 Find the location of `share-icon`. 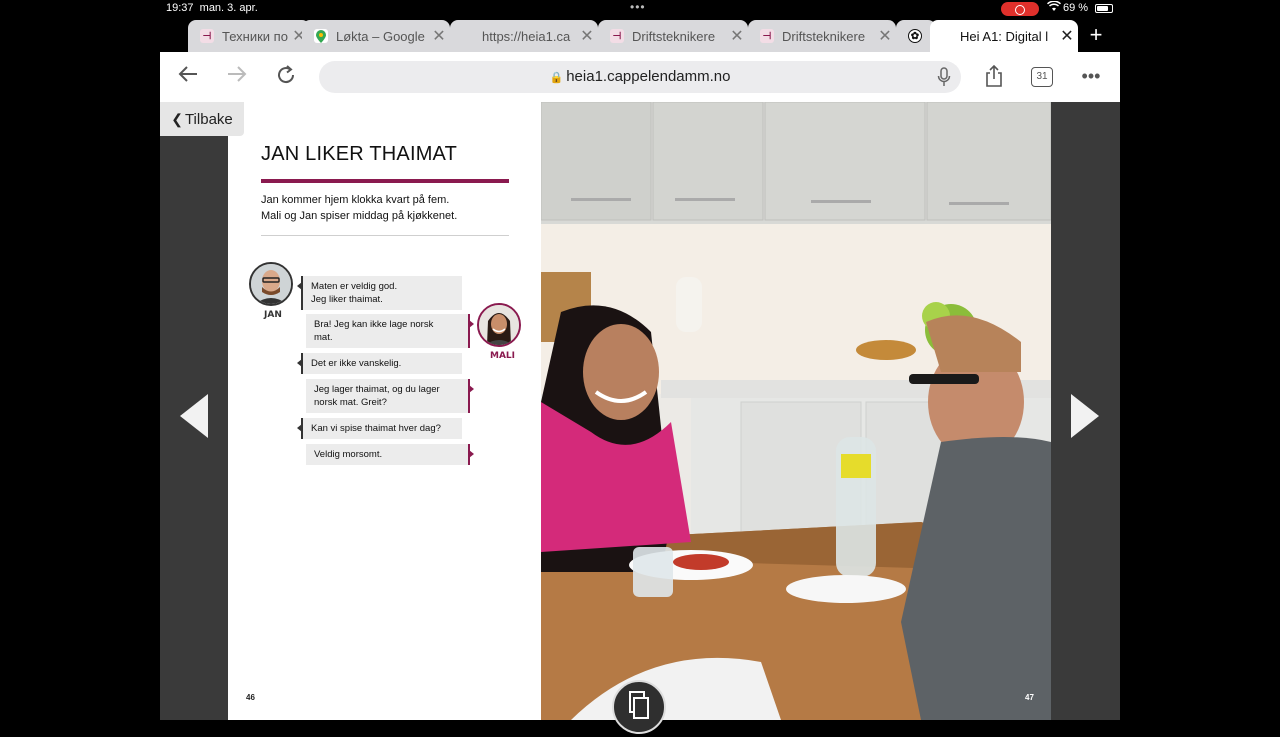

share-icon is located at coordinates (994, 77).